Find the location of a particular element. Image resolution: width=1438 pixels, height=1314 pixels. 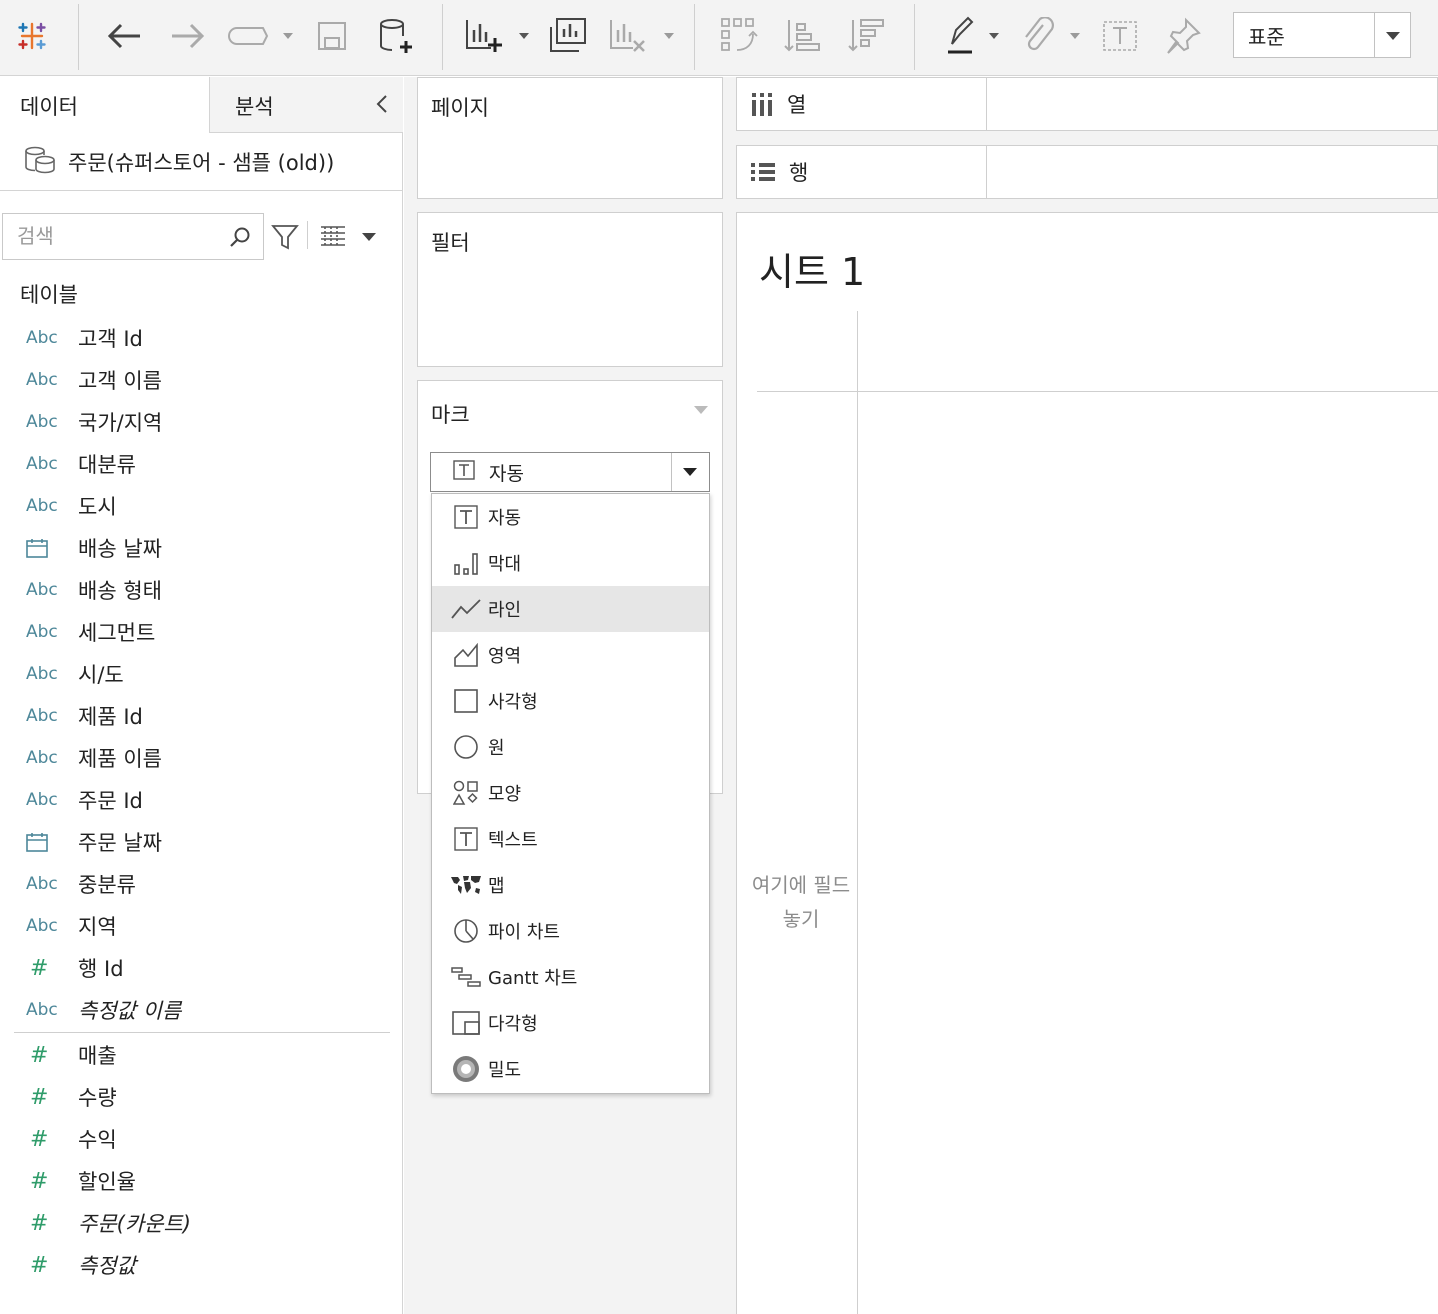

mark-type-option: 다각형 is located at coordinates (570, 1023).